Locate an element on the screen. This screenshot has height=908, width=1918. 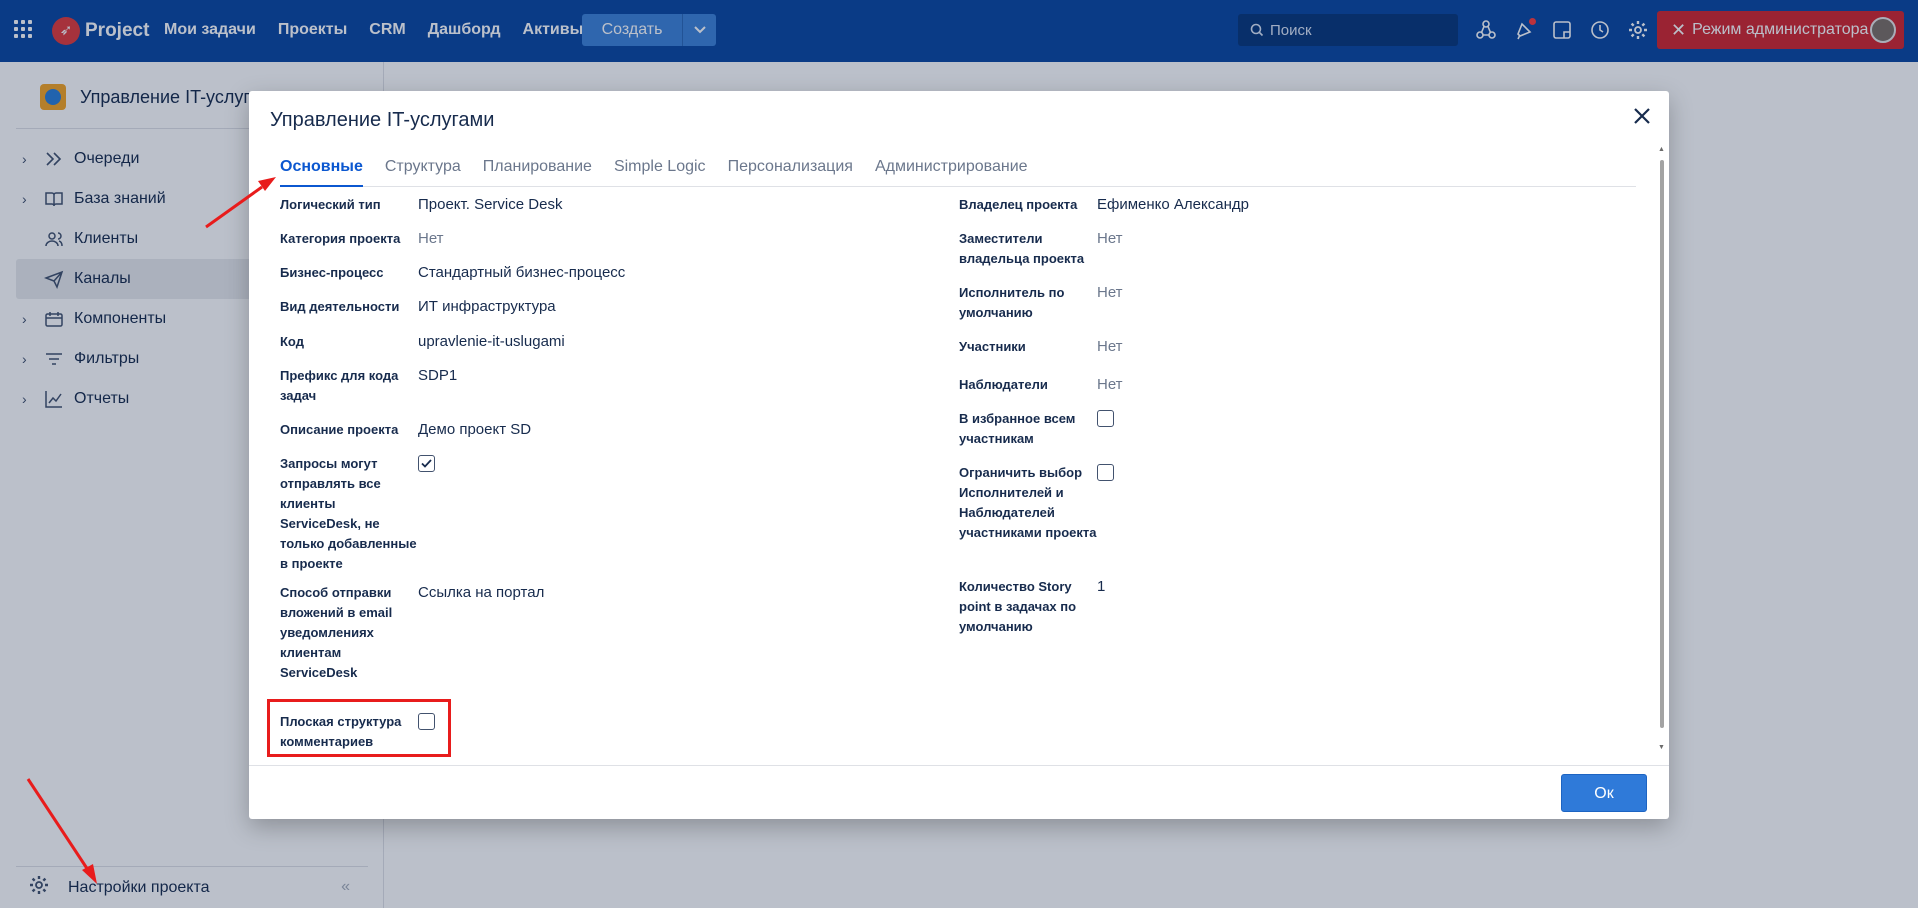
annotation-arrows is located at coordinates (151, 530).